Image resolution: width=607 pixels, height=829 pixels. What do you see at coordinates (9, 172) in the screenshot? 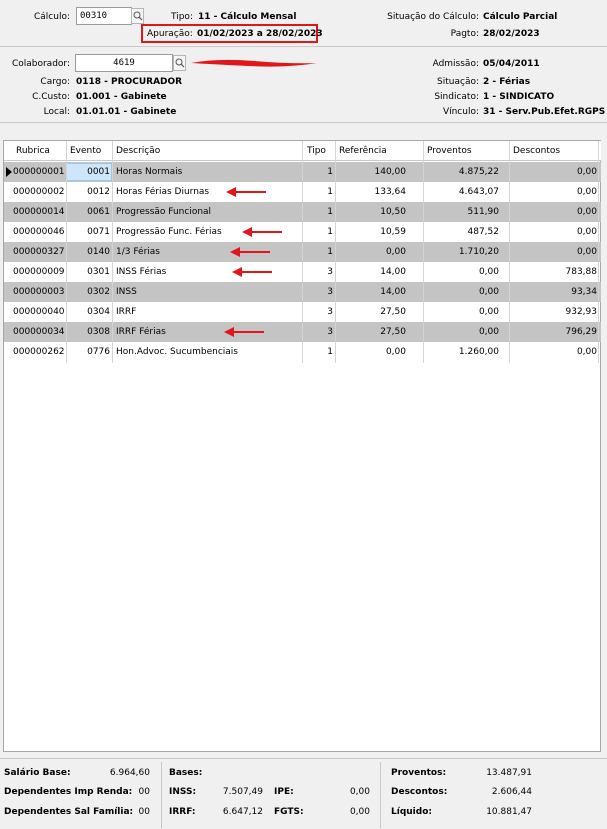
I see `row-pointer-icon` at bounding box center [9, 172].